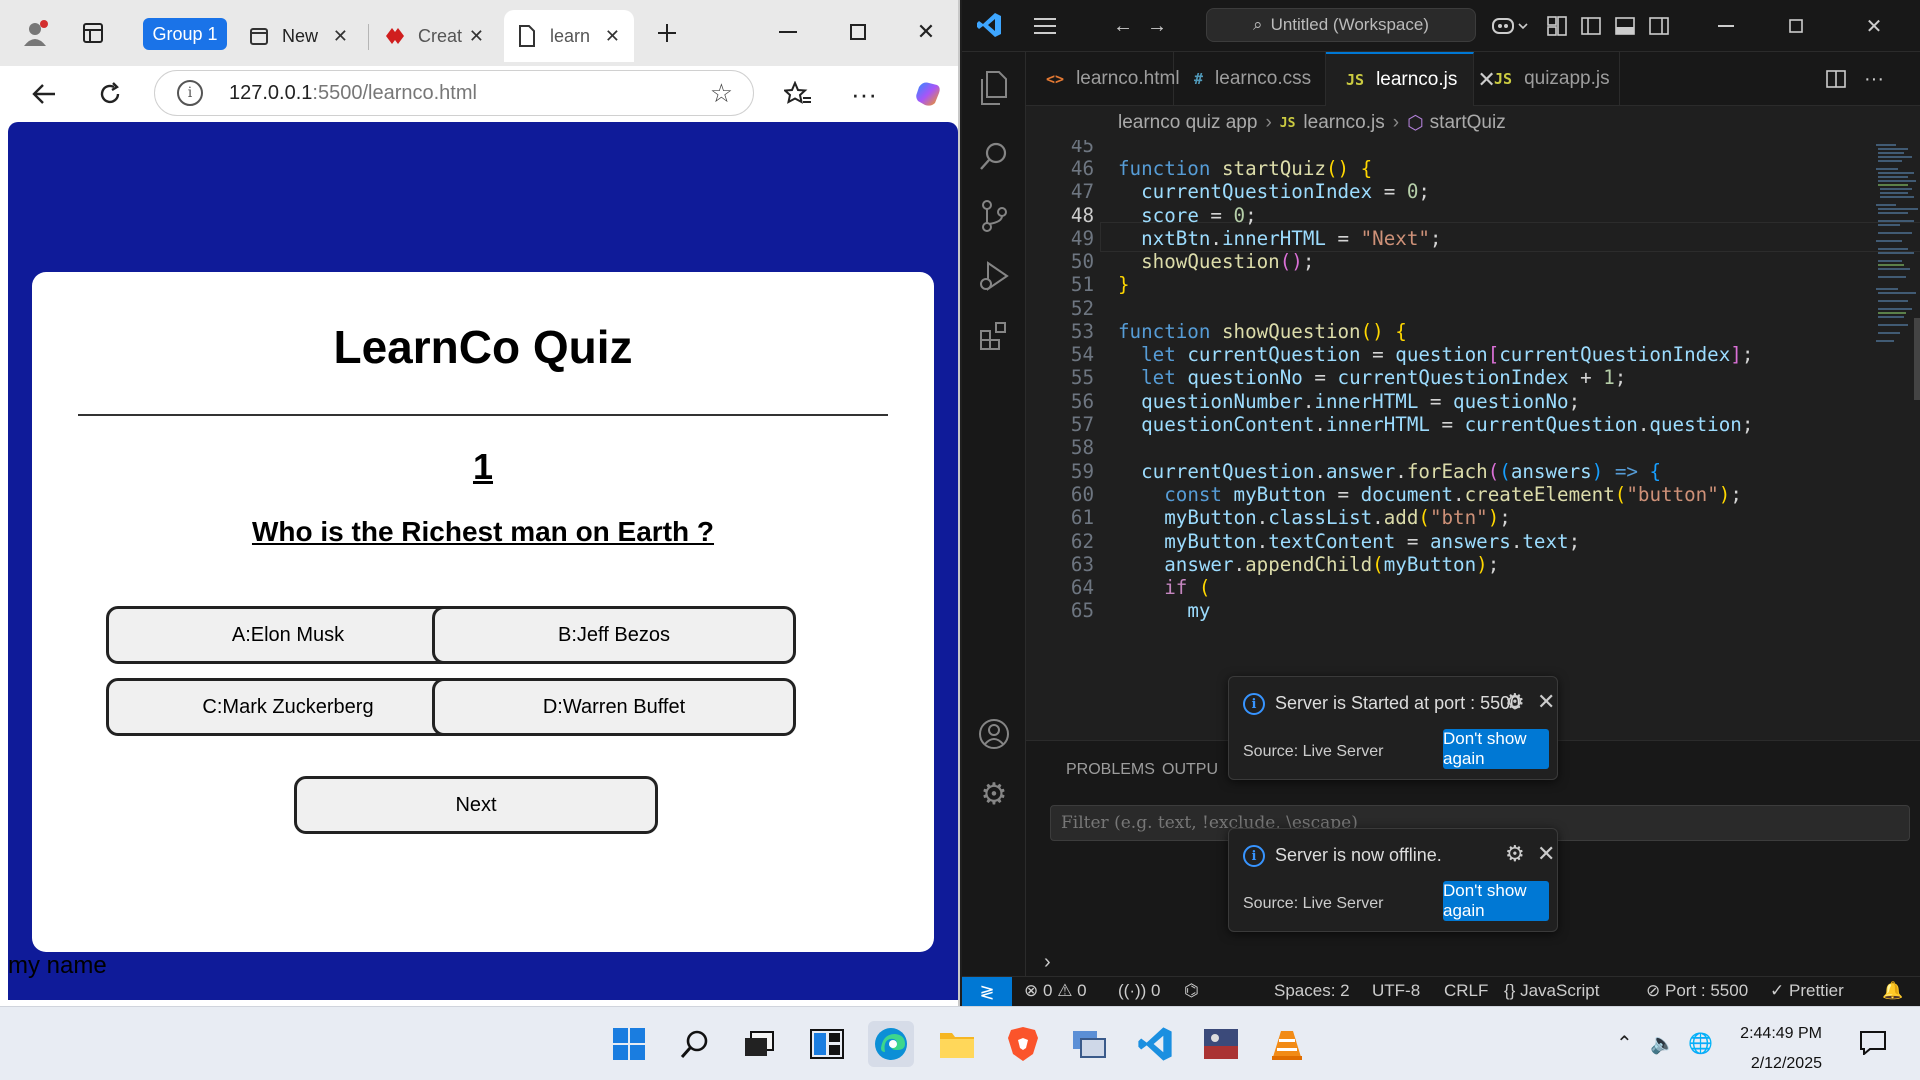 The image size is (1920, 1080). What do you see at coordinates (1700, 1043) in the screenshot?
I see `globe-icon: 🌐` at bounding box center [1700, 1043].